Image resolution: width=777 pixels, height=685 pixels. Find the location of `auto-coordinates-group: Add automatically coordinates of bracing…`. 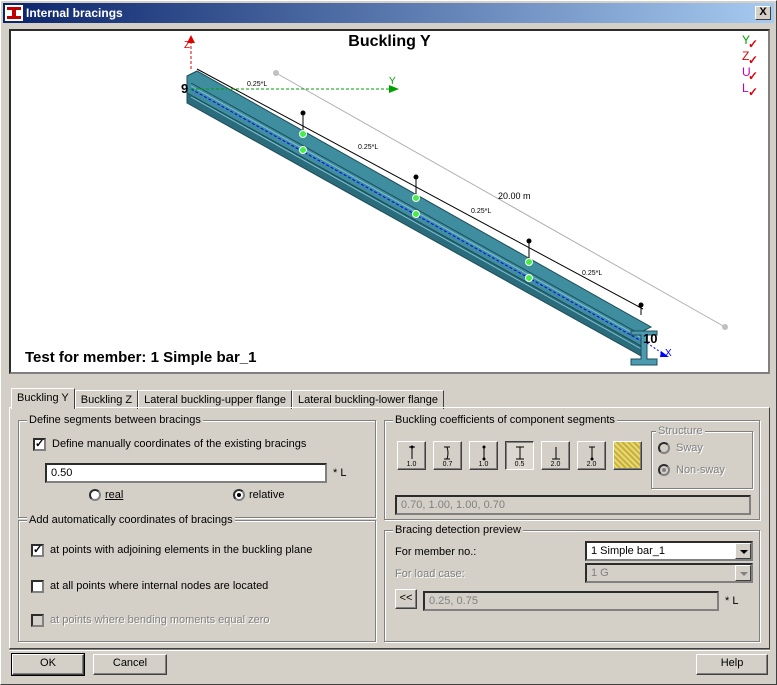

auto-coordinates-group: Add automatically coordinates of bracing… is located at coordinates (197, 578).